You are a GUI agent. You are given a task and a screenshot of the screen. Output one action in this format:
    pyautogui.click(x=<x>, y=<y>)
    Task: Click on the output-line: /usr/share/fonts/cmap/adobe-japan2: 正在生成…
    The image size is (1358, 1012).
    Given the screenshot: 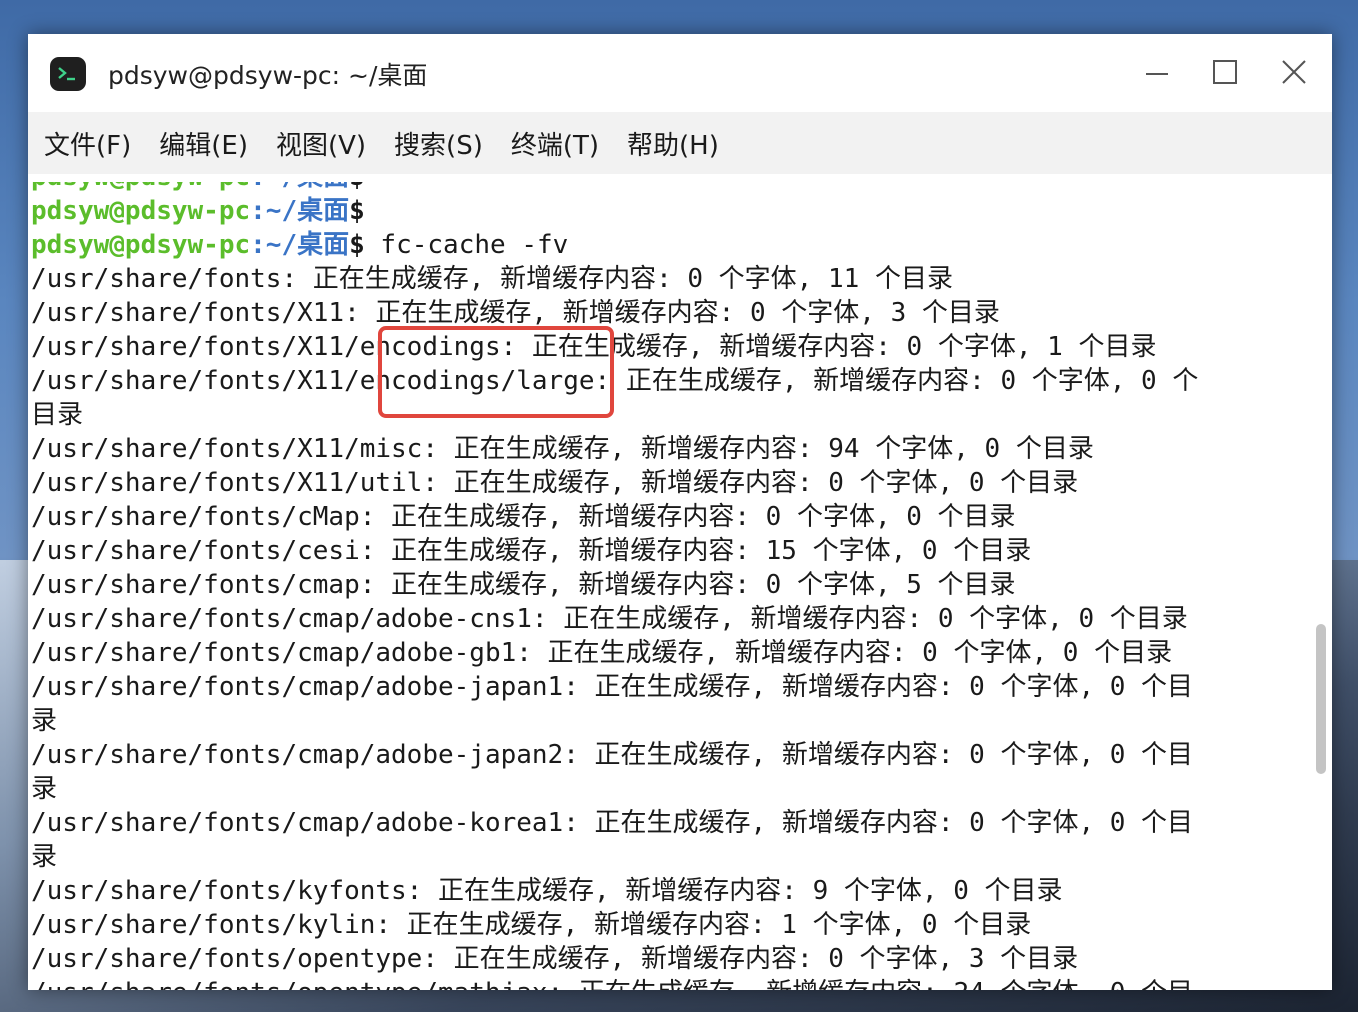 What is the action you would take?
    pyautogui.click(x=612, y=755)
    